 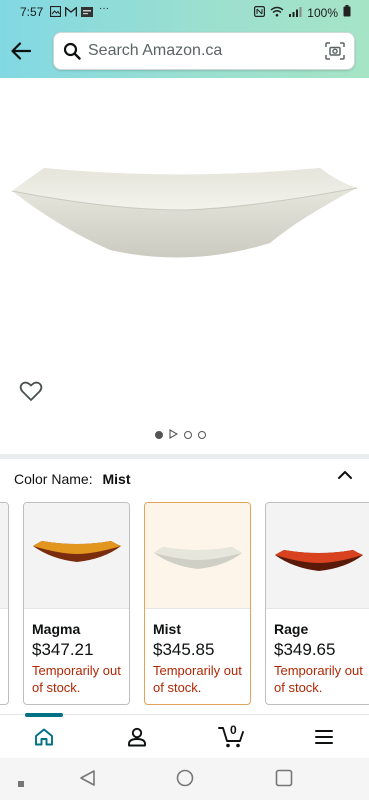 I want to click on nav-home-button, so click(x=44, y=737).